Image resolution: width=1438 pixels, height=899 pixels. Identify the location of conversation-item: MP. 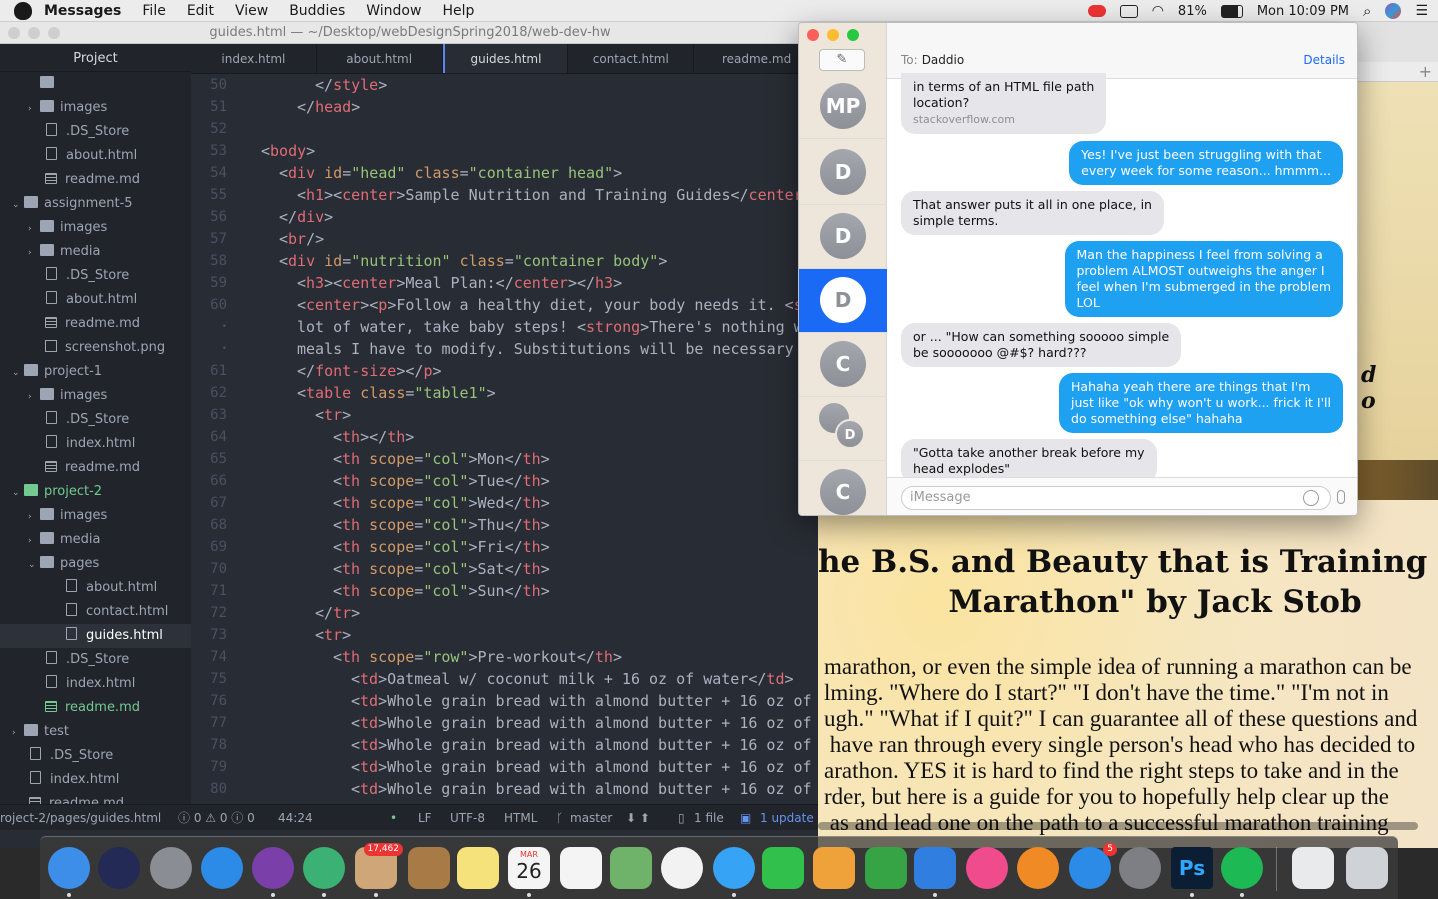
(843, 107).